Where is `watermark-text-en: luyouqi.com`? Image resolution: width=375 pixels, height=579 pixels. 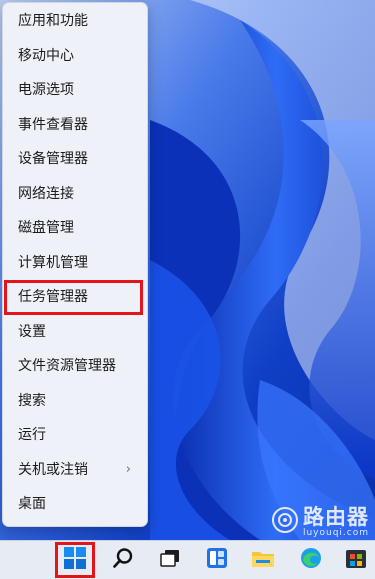
watermark-text-en: luyouqi.com is located at coordinates (335, 533).